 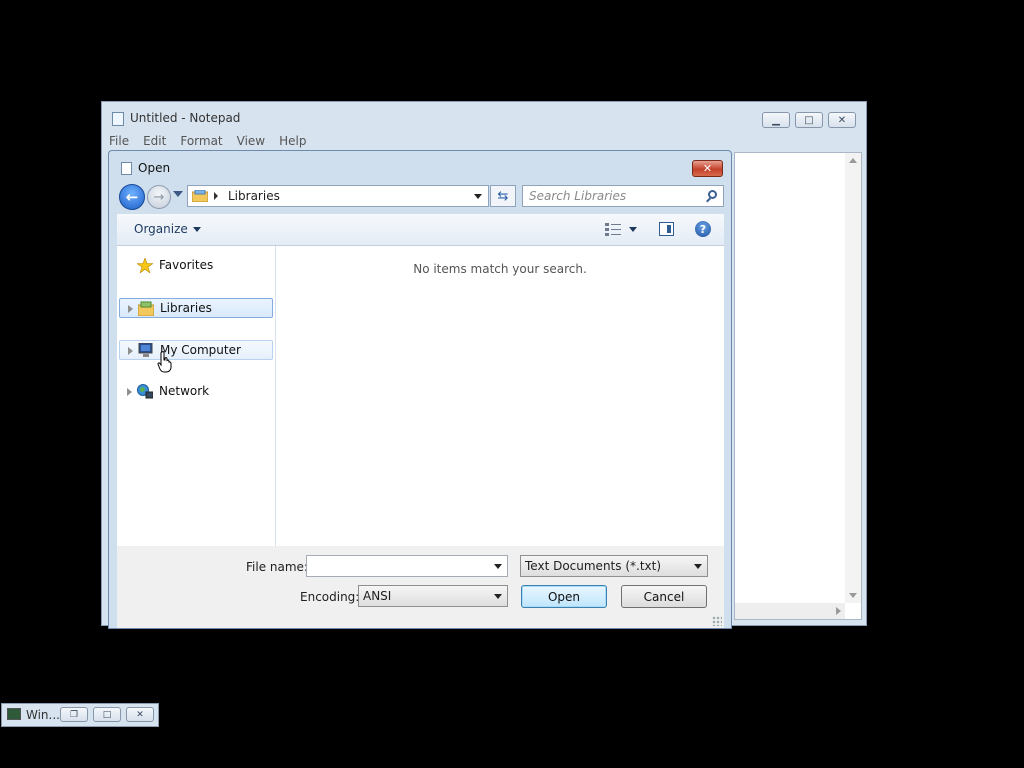 I want to click on notepad-menubar: File Edit Format View Help, so click(x=207, y=141).